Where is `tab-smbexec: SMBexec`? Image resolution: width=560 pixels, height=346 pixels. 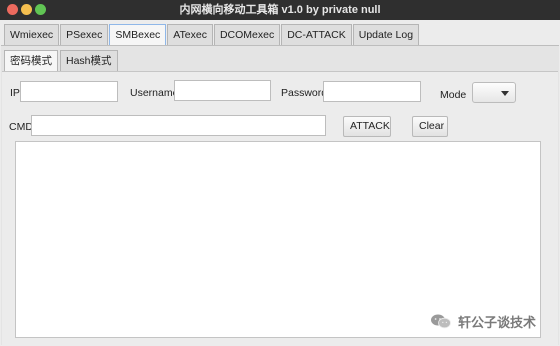
tab-smbexec: SMBexec is located at coordinates (138, 34).